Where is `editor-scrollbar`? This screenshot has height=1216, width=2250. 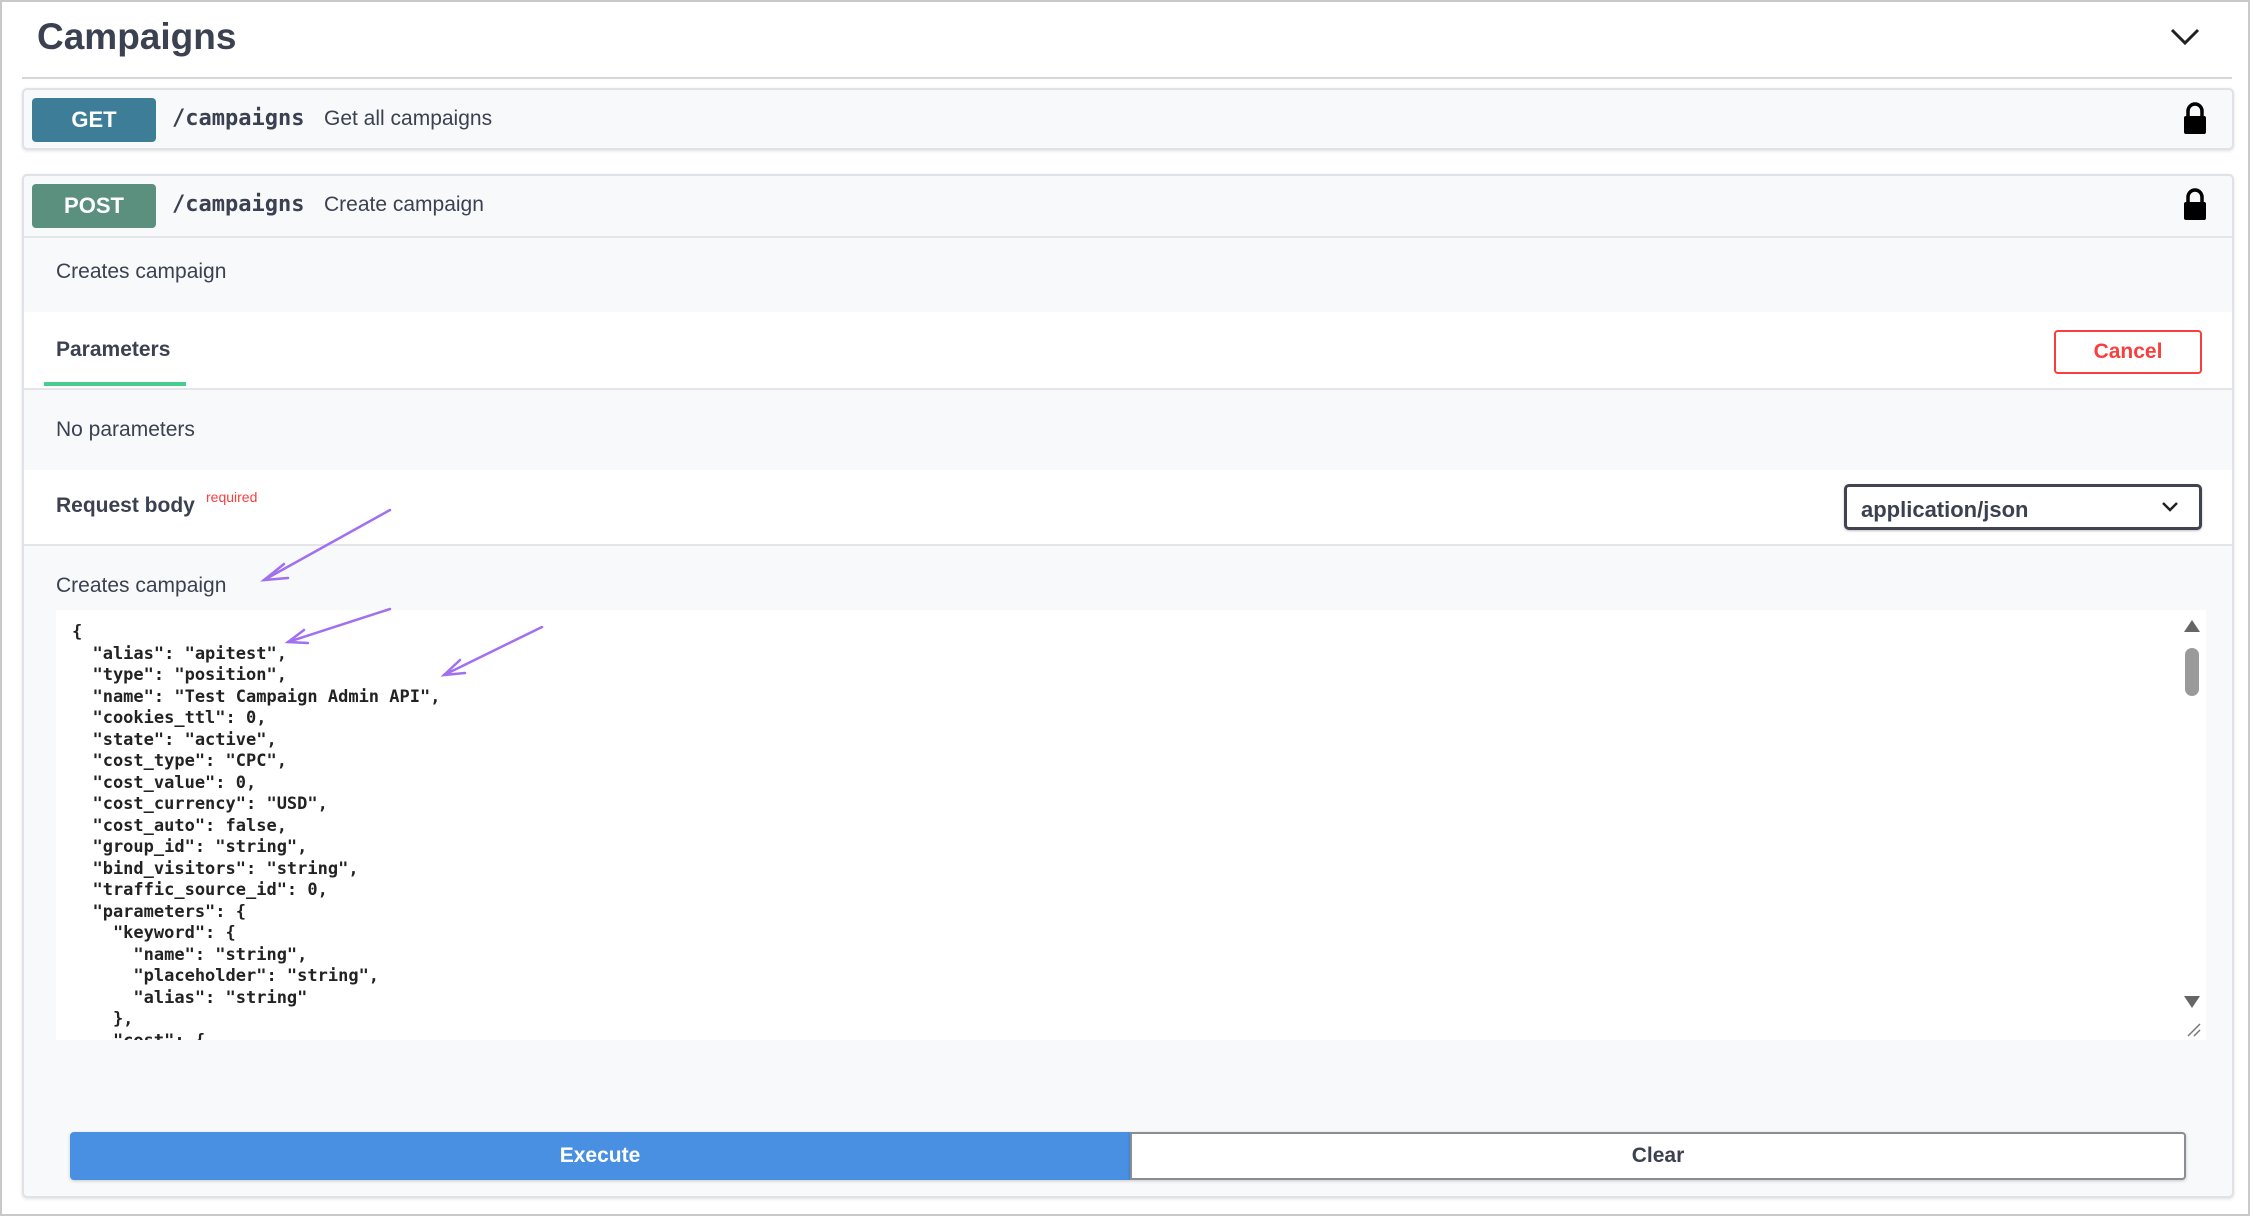
editor-scrollbar is located at coordinates (2191, 825).